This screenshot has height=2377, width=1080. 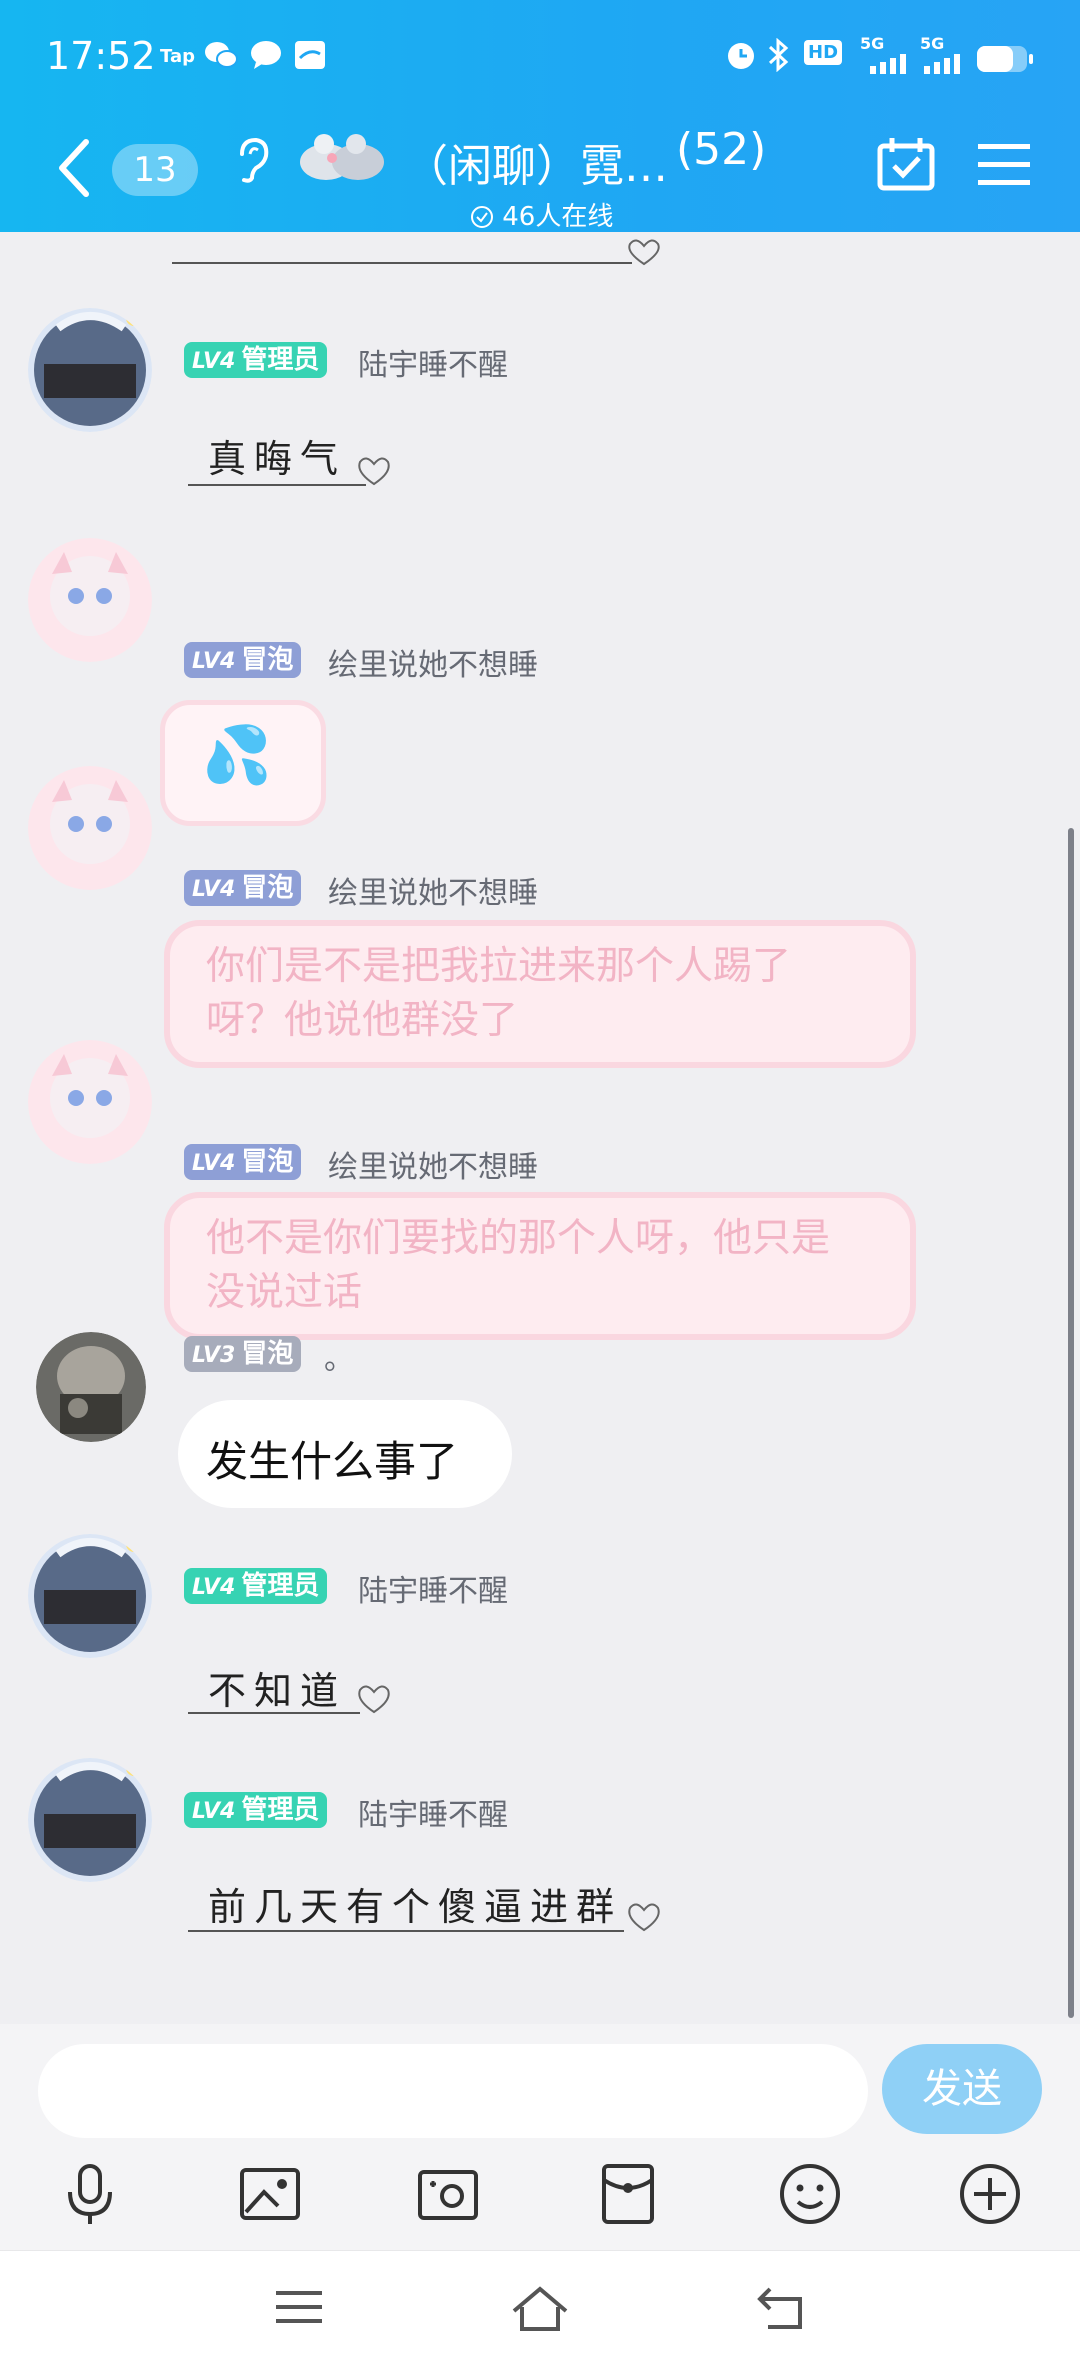 I want to click on plus-icon, so click(x=990, y=2194).